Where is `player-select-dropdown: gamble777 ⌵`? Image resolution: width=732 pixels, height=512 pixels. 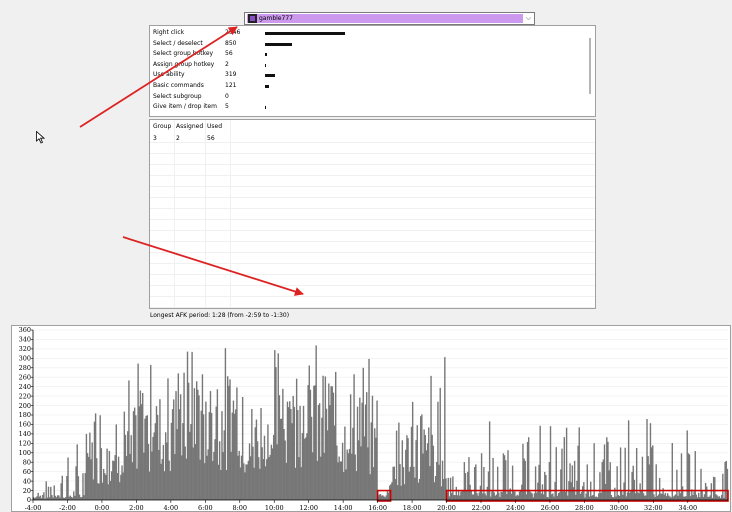
player-select-dropdown: gamble777 ⌵ is located at coordinates (389, 18).